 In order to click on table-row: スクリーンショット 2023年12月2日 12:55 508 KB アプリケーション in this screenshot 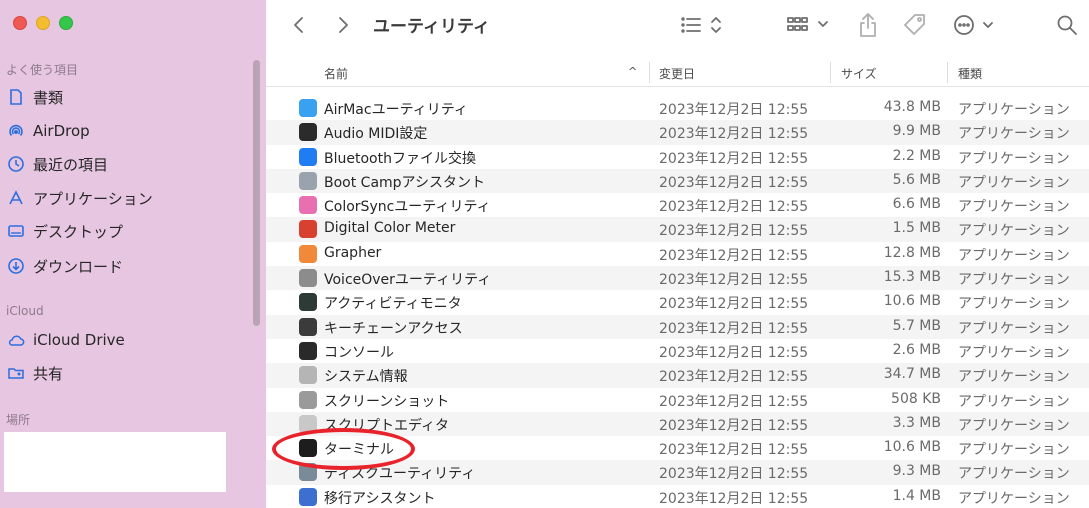, I will do `click(677, 400)`.